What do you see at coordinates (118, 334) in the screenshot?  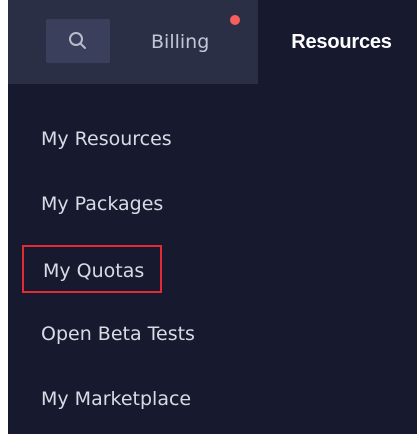 I see `menu-item-open-beta-tests: Open Beta Tests` at bounding box center [118, 334].